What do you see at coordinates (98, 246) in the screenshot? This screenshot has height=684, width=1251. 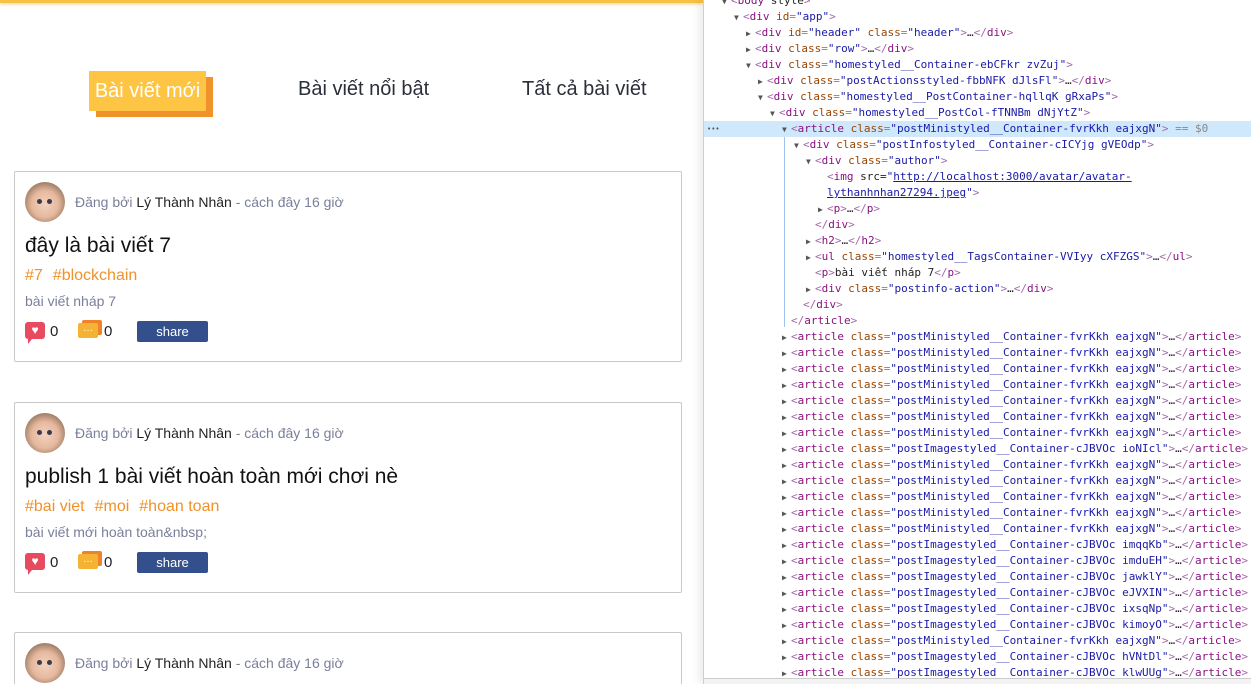 I see `post-title: đây là bài viết 7` at bounding box center [98, 246].